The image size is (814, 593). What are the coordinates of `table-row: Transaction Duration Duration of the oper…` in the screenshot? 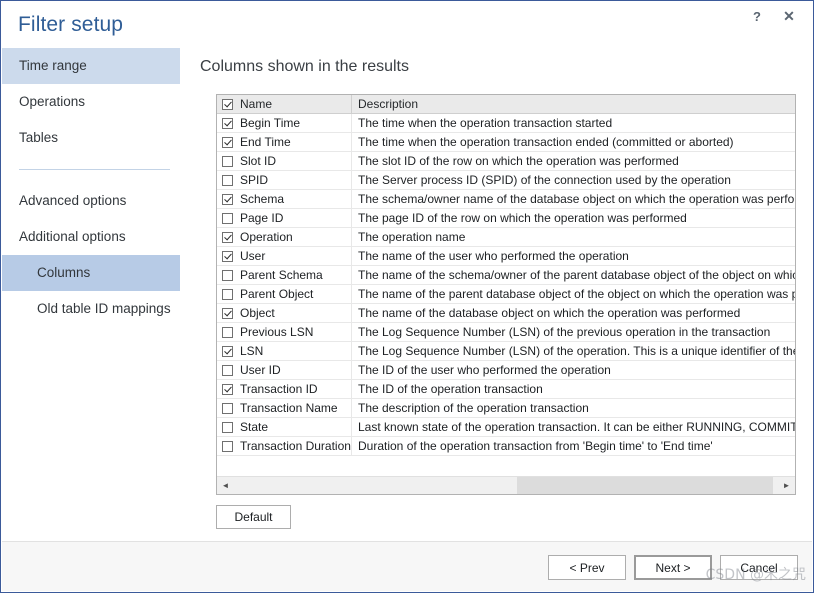 It's located at (506, 446).